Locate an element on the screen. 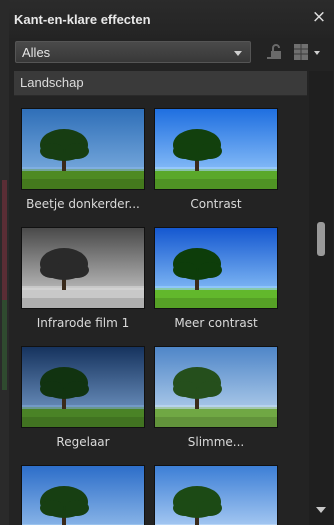 This screenshot has height=525, width=334. left-edge-strip is located at coordinates (4, 262).